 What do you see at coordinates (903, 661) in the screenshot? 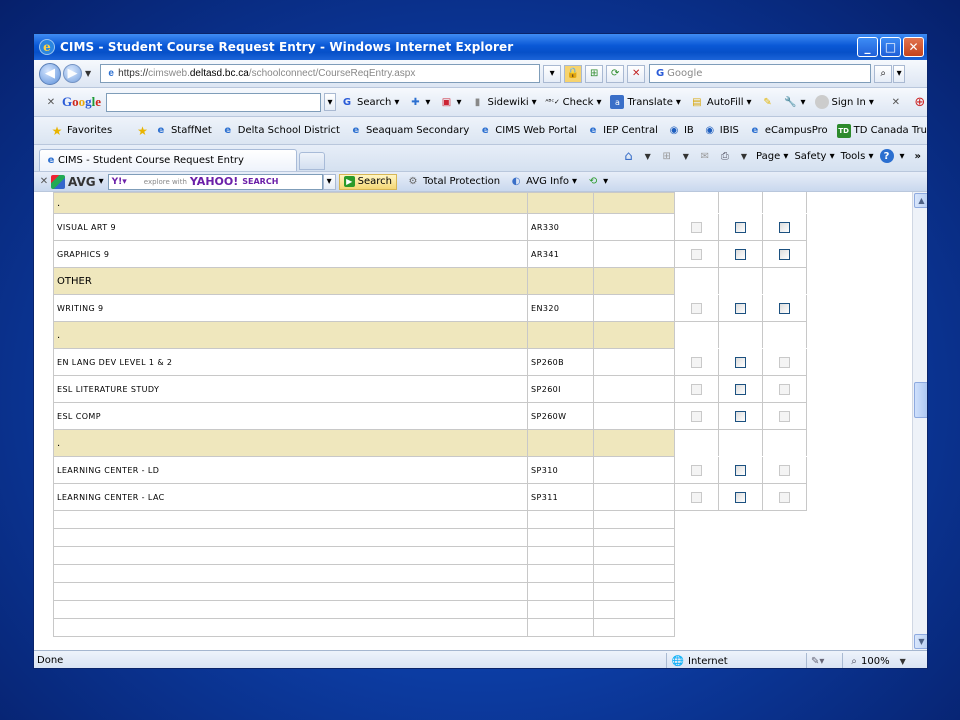
I see `zoom-dropdown-icon: ▼` at bounding box center [903, 661].